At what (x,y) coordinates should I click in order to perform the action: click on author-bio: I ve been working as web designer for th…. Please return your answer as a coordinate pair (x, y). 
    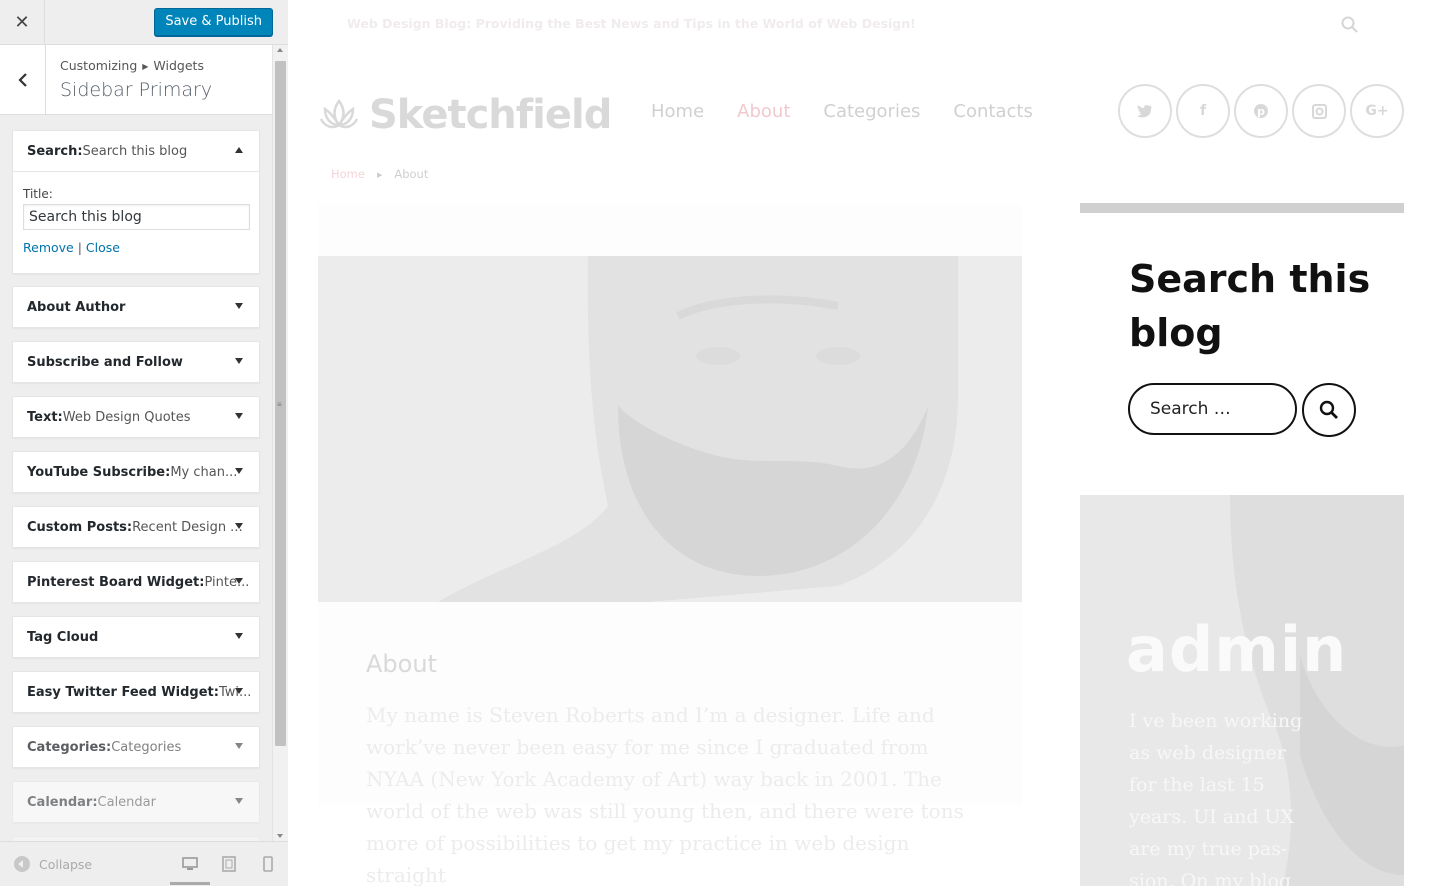
    Looking at the image, I should click on (1216, 798).